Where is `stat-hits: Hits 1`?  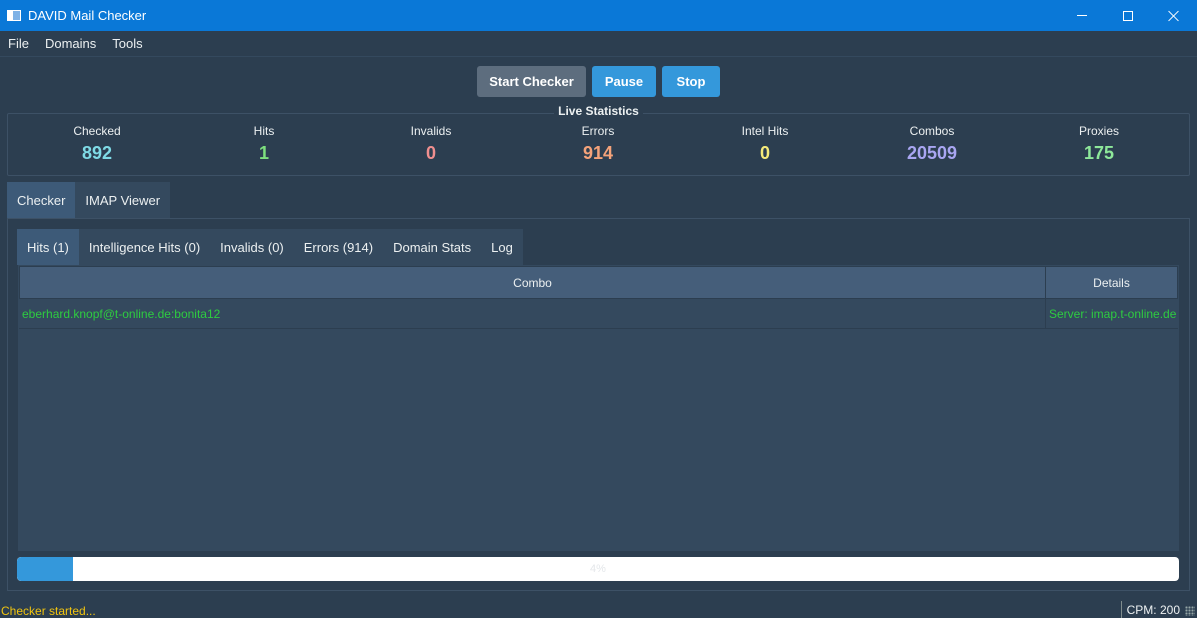
stat-hits: Hits 1 is located at coordinates (264, 144).